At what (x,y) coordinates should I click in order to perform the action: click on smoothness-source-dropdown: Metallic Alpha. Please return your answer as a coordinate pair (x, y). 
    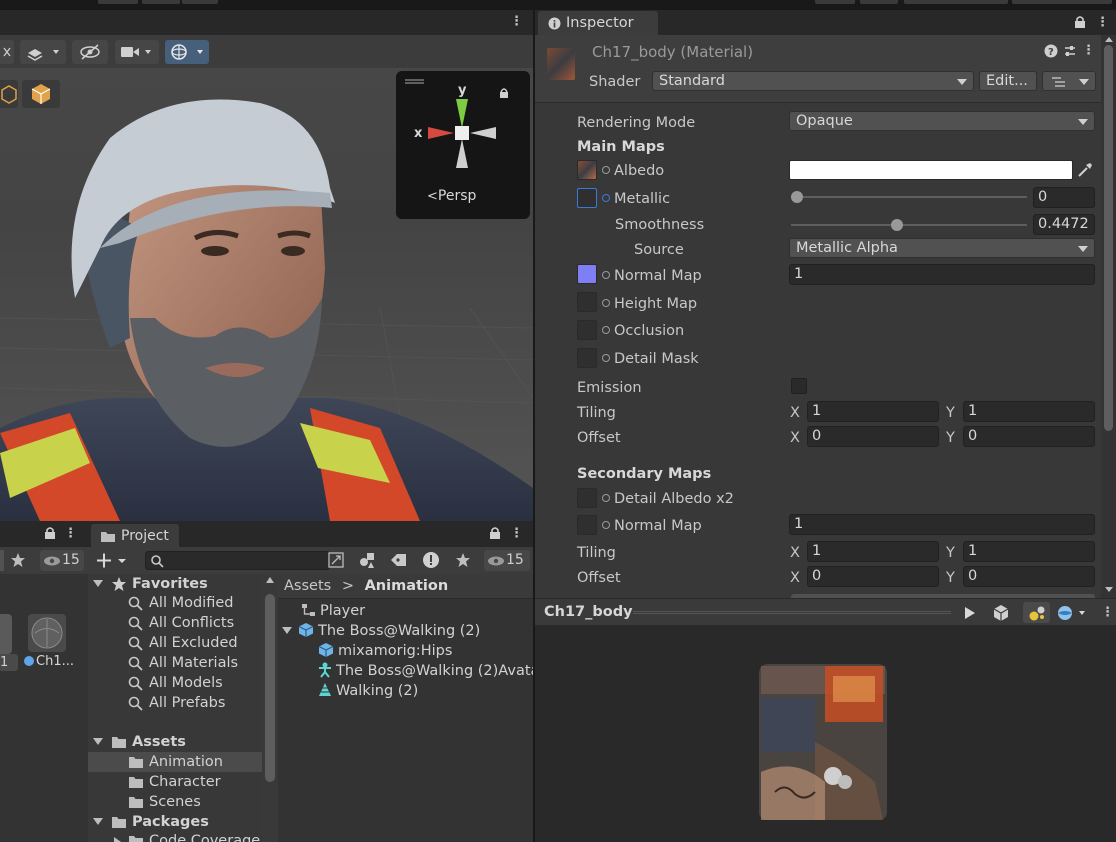
    Looking at the image, I should click on (942, 248).